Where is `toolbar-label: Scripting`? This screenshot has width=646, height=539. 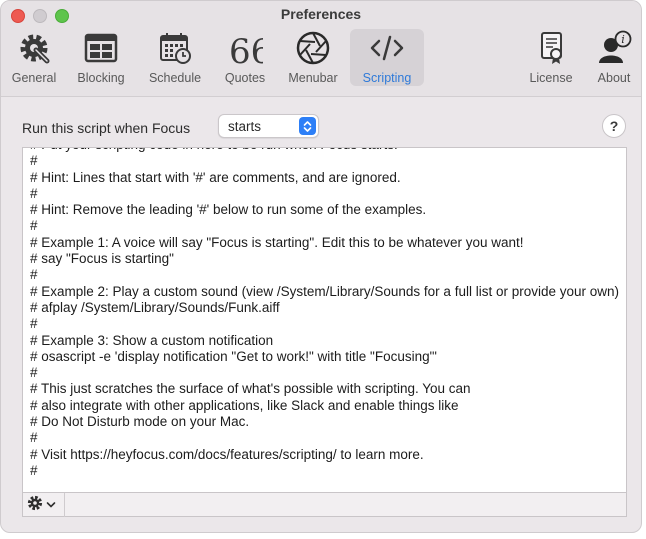 toolbar-label: Scripting is located at coordinates (387, 78).